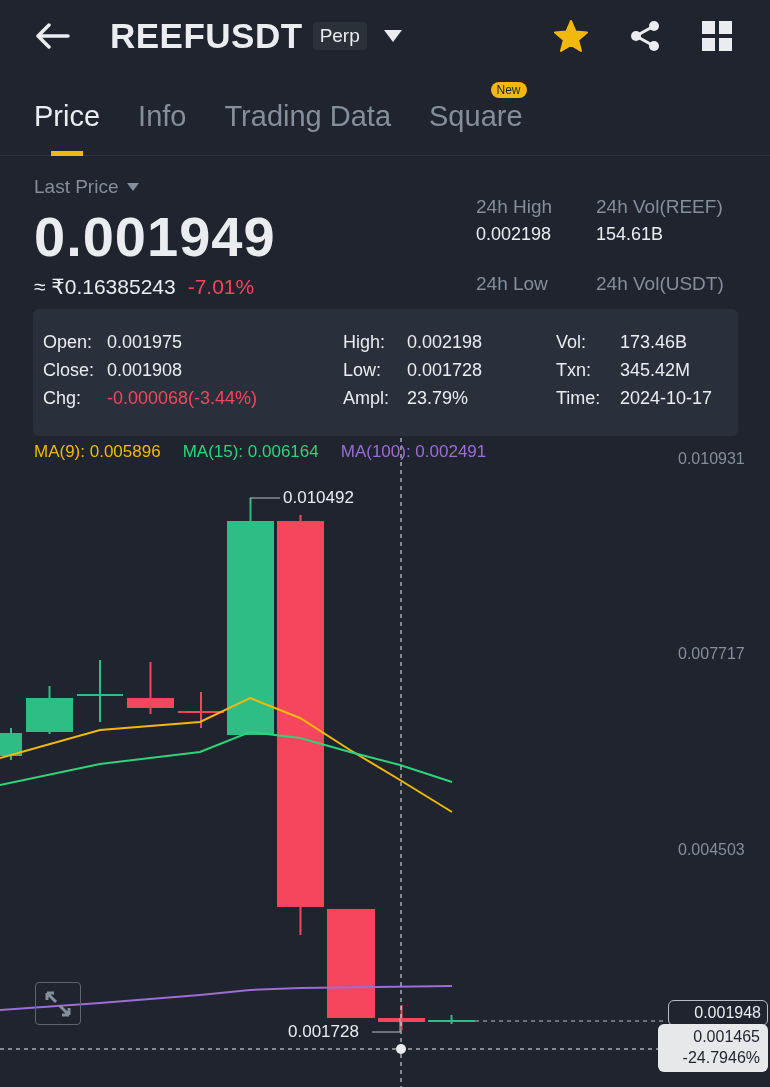  What do you see at coordinates (155, 236) in the screenshot?
I see `last-price-value: 0.001949` at bounding box center [155, 236].